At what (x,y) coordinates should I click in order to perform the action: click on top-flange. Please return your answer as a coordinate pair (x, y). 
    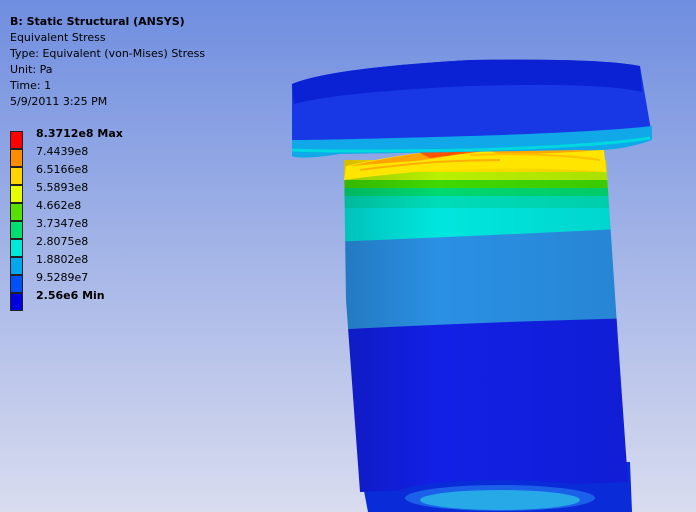
    Looking at the image, I should click on (471, 108).